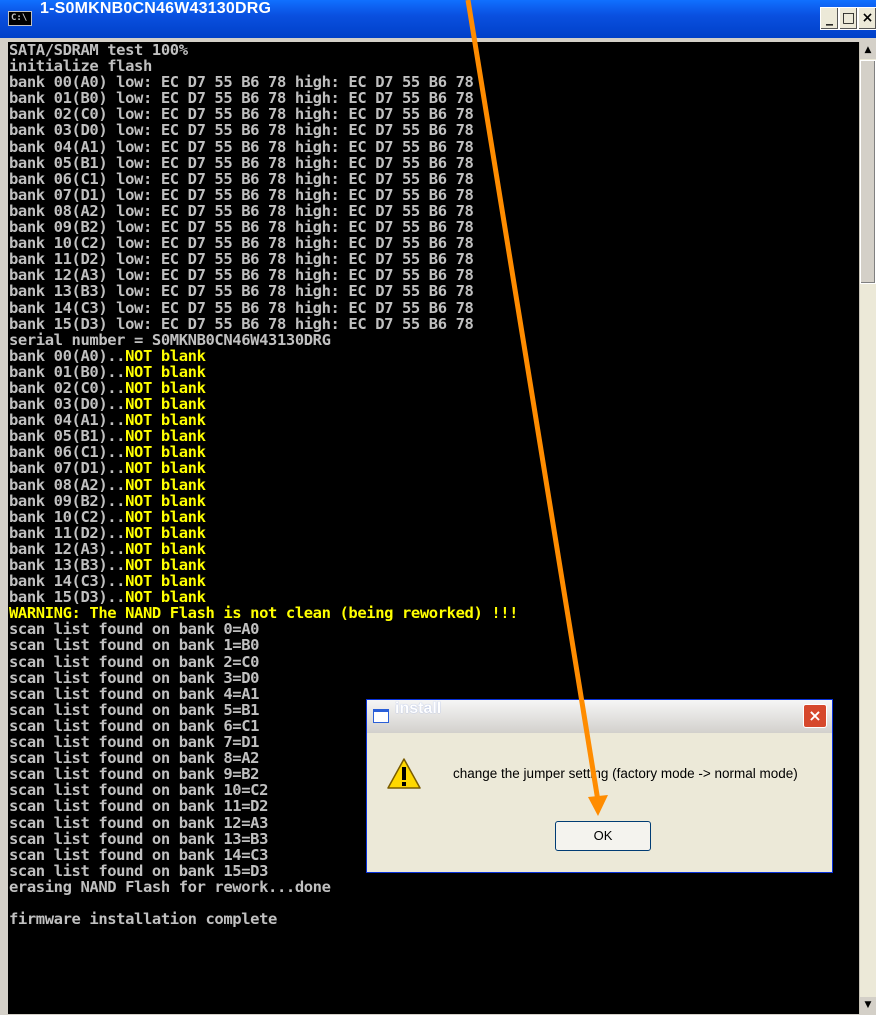 Image resolution: width=876 pixels, height=1015 pixels. I want to click on vertical-scrollbar: ▲ ▼, so click(867, 528).